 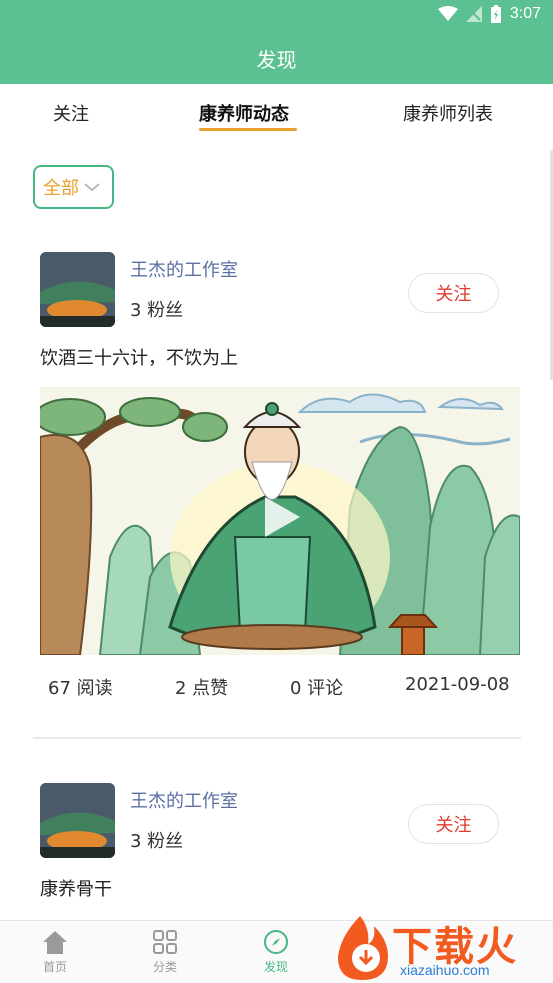 What do you see at coordinates (441, 947) in the screenshot?
I see `watermark: 下载火 xiazaihuo.com` at bounding box center [441, 947].